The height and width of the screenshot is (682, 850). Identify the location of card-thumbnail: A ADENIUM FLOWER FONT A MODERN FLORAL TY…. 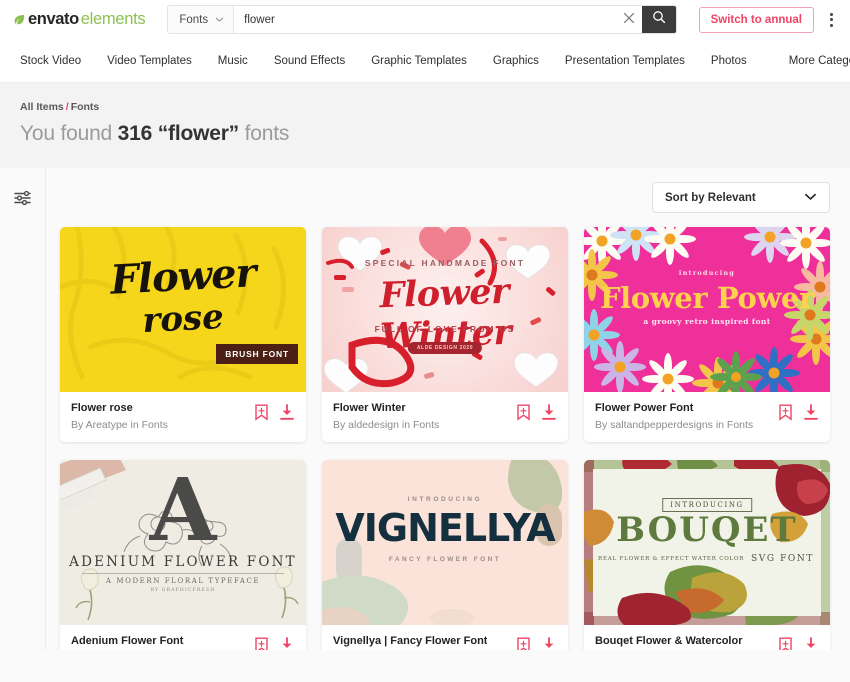
(183, 542).